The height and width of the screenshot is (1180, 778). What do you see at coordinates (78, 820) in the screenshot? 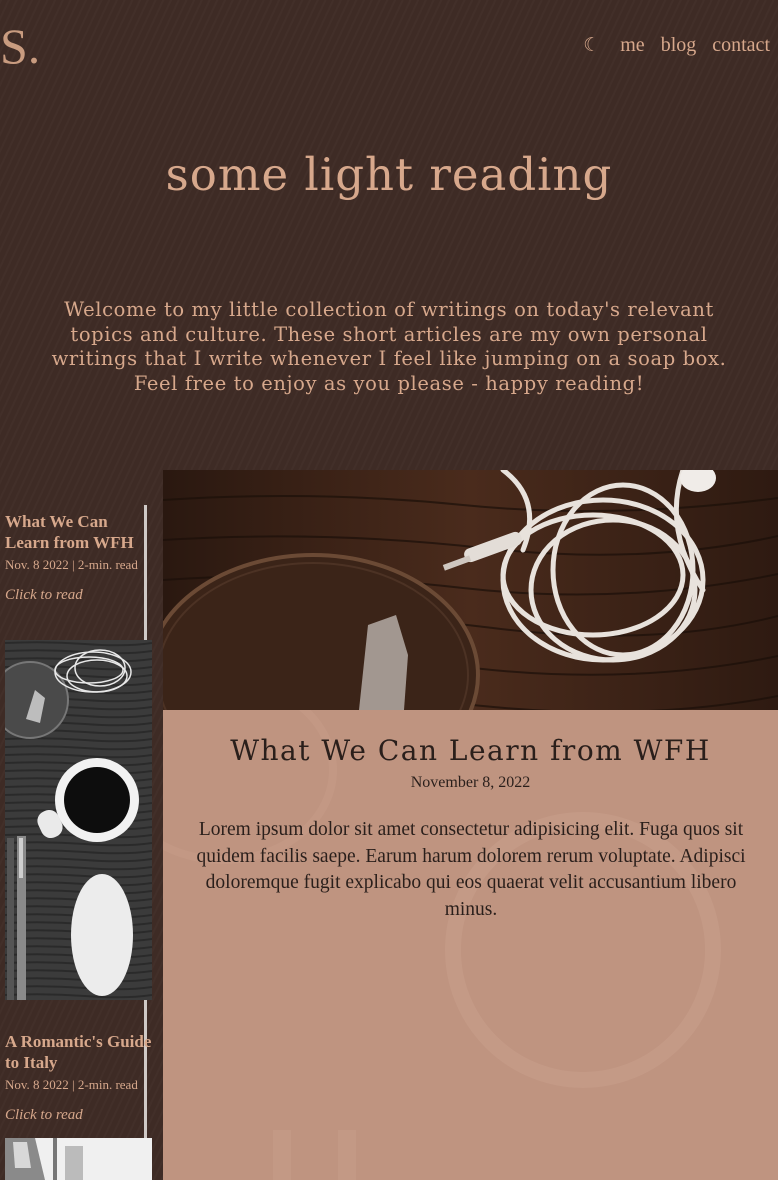
I see `post-thumbnail-desk` at bounding box center [78, 820].